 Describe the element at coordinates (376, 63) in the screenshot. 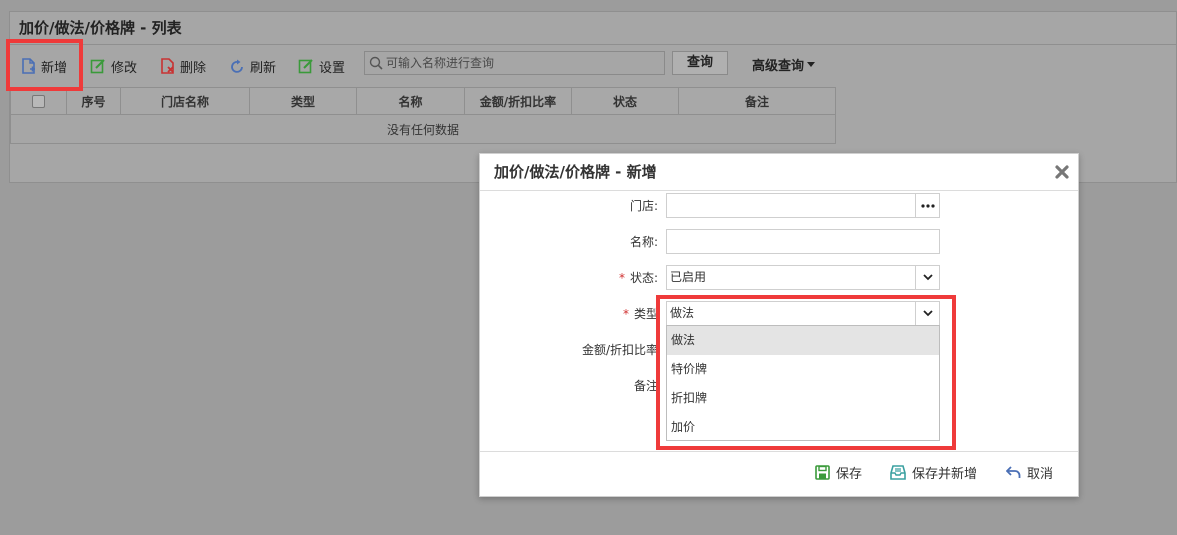

I see `search-icon` at that location.